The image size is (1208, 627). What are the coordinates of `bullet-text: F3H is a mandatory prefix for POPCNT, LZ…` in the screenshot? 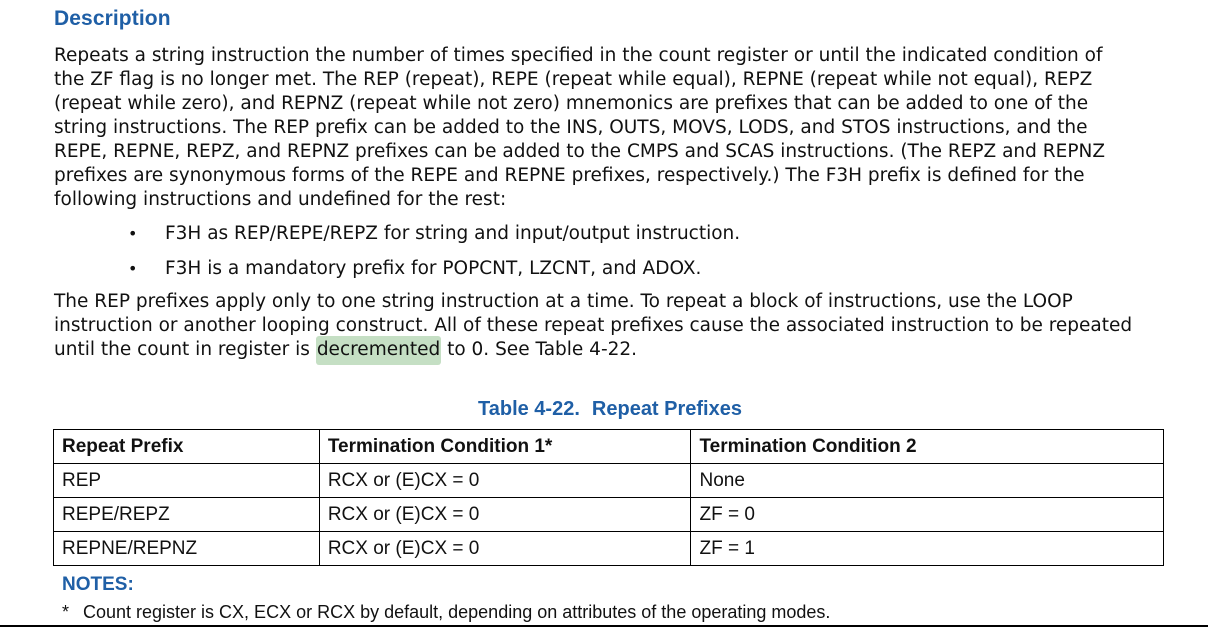 It's located at (433, 268).